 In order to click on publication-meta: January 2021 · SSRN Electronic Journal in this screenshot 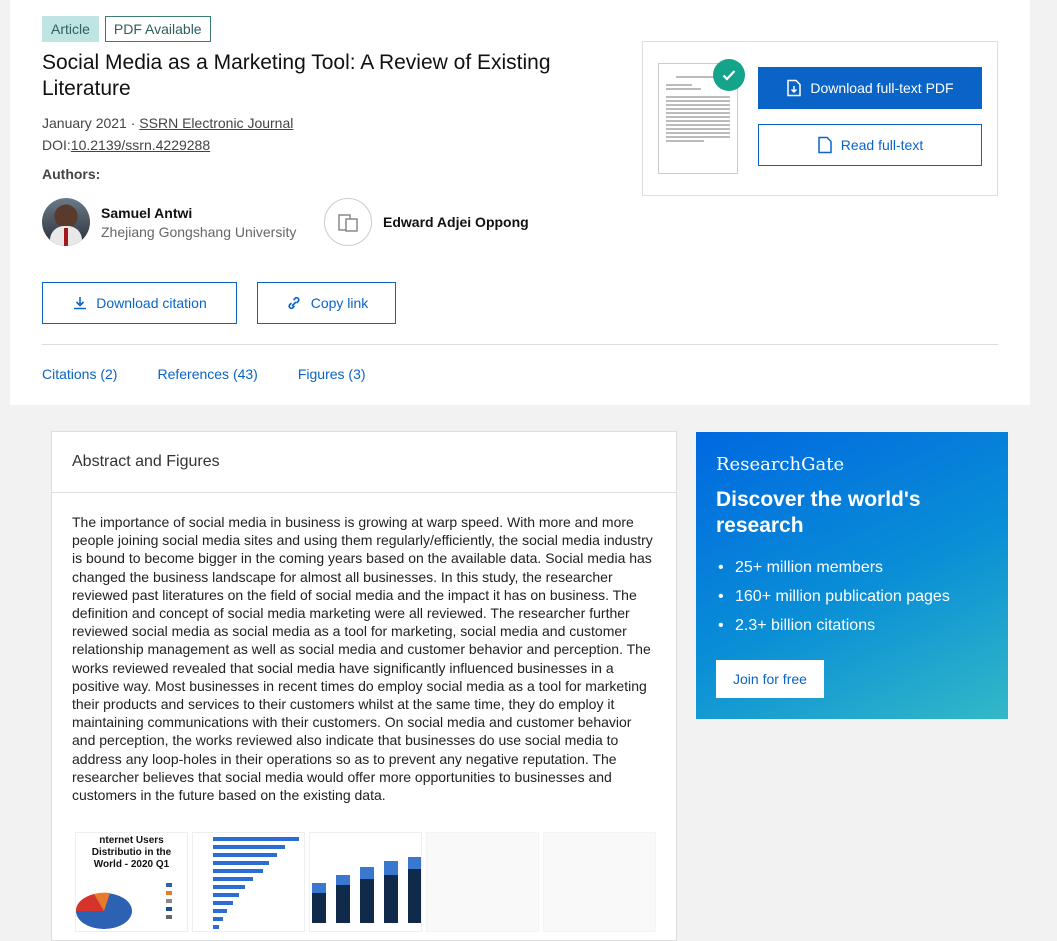, I will do `click(167, 123)`.